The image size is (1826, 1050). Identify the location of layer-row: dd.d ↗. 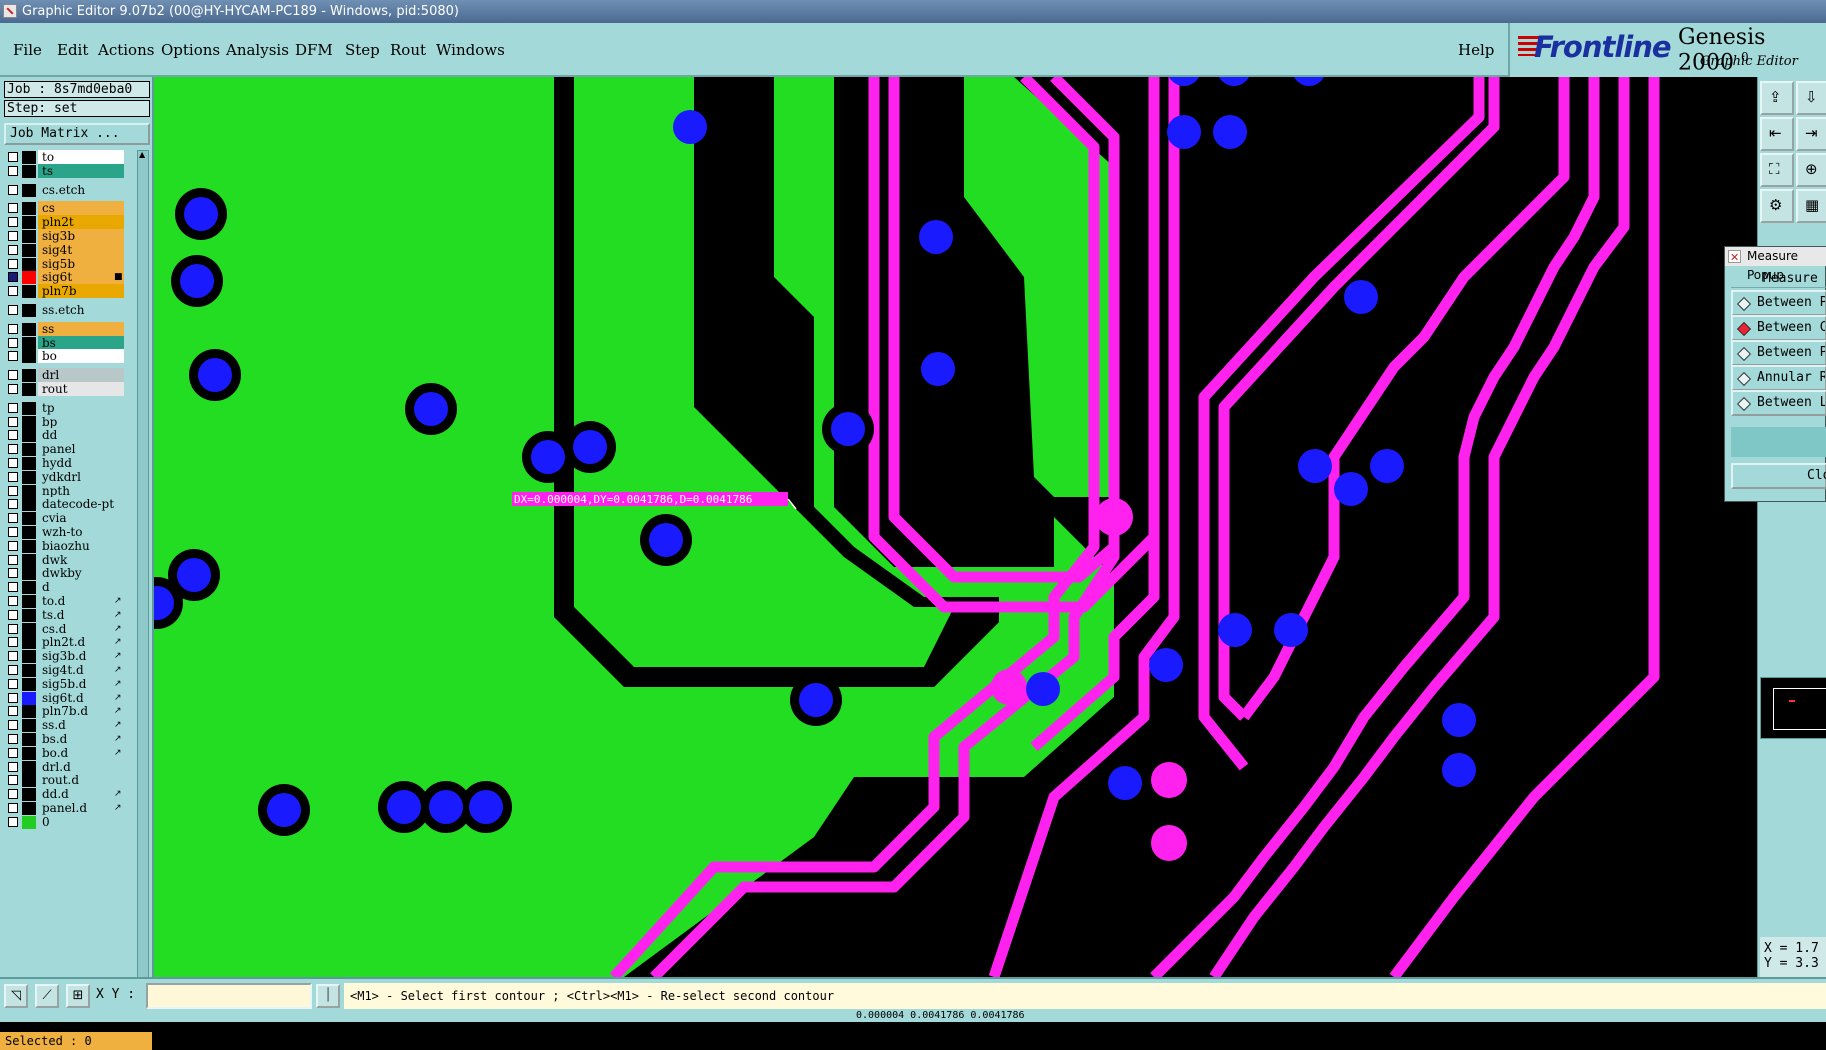
(69, 794).